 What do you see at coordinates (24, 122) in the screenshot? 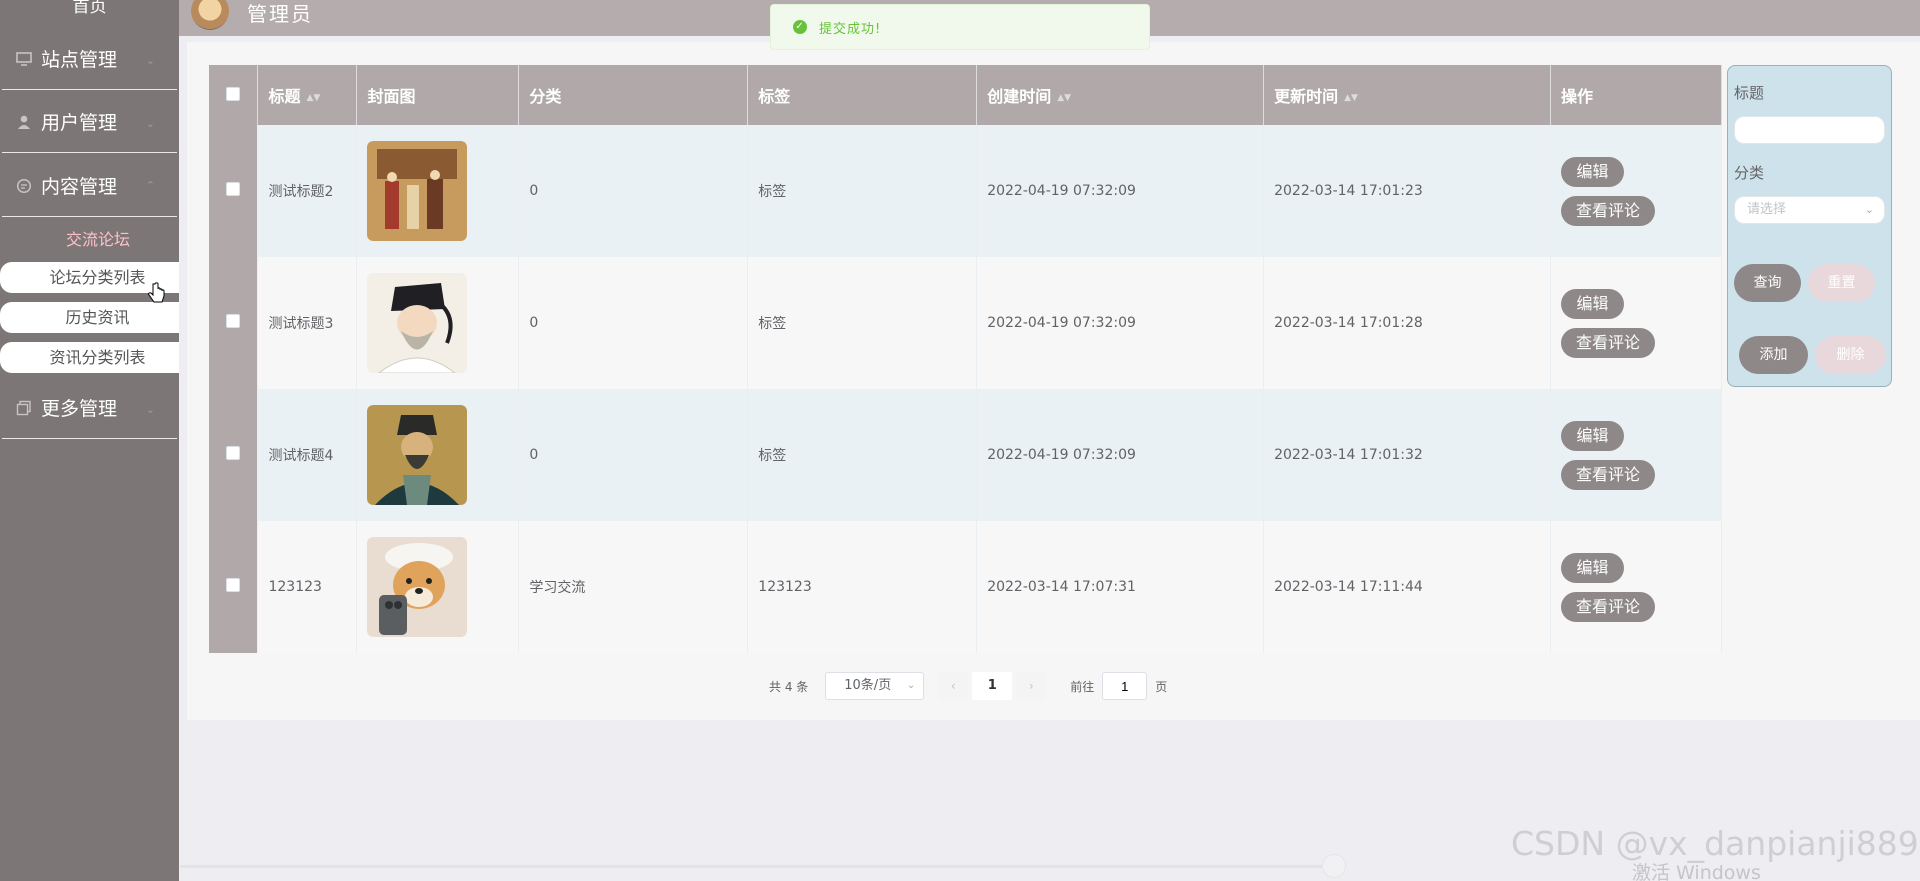
I see `user-icon` at bounding box center [24, 122].